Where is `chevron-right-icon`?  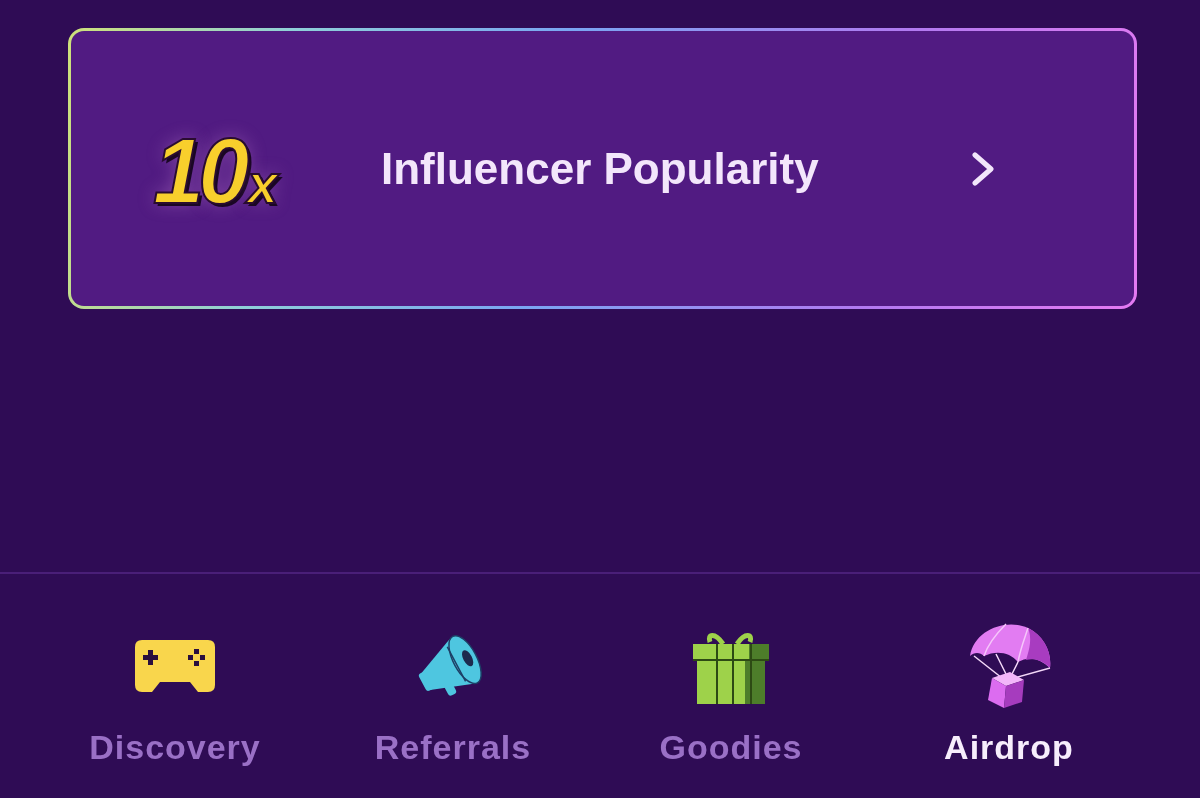 chevron-right-icon is located at coordinates (983, 168).